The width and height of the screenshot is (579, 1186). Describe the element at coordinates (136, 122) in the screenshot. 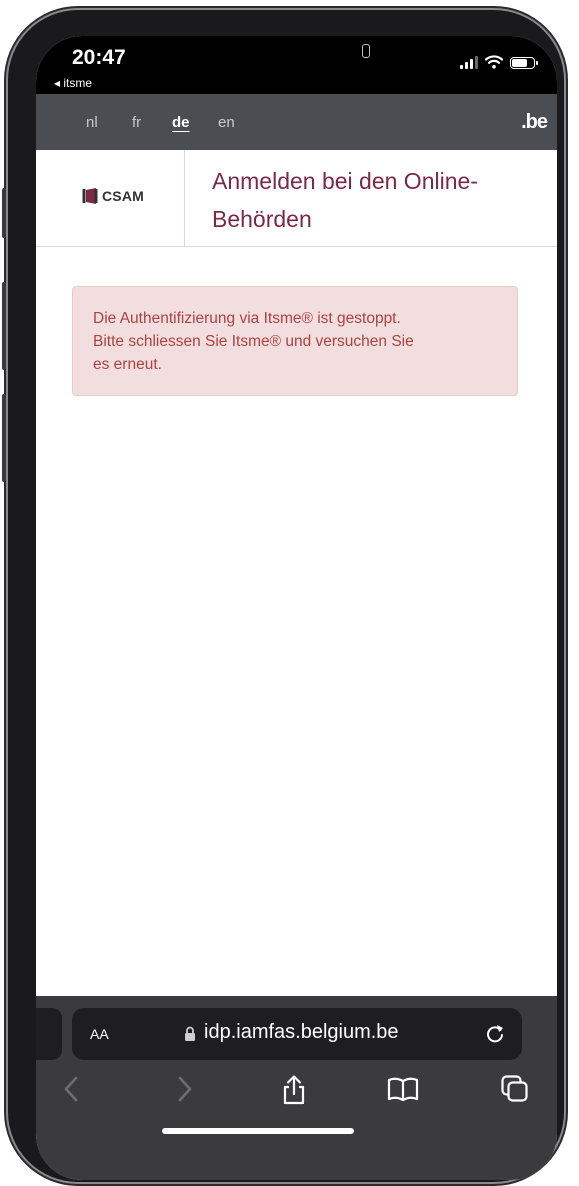

I see `lang-fr-link: fr` at that location.